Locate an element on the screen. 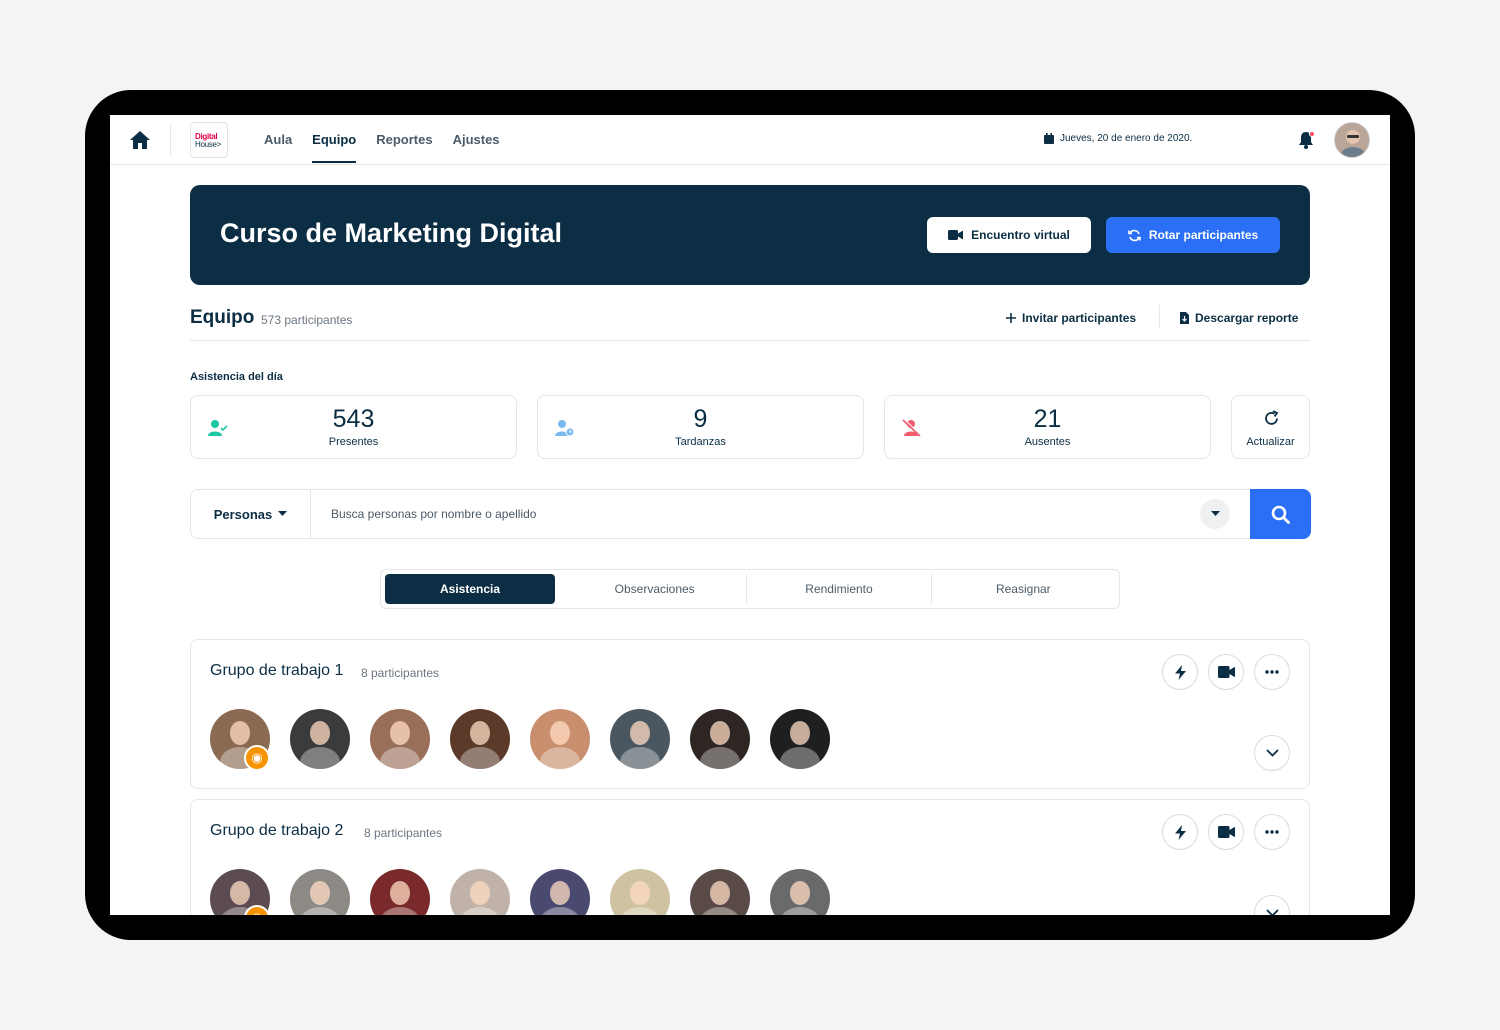  search-options-dropdown is located at coordinates (1215, 514).